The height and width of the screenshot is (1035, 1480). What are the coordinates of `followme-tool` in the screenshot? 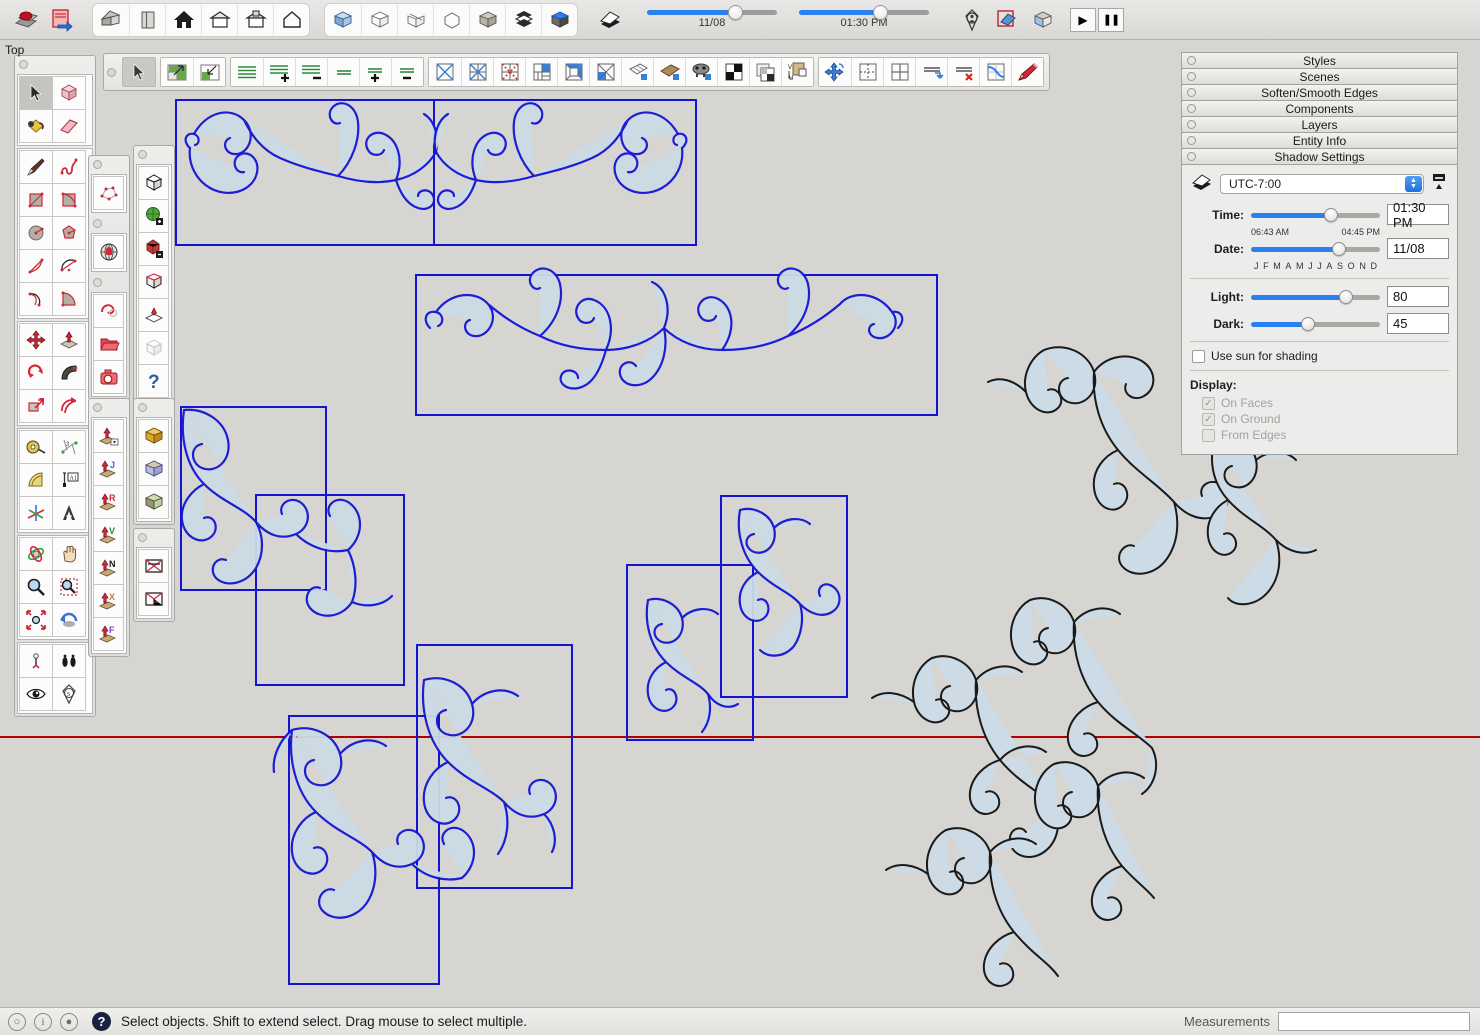 It's located at (69, 373).